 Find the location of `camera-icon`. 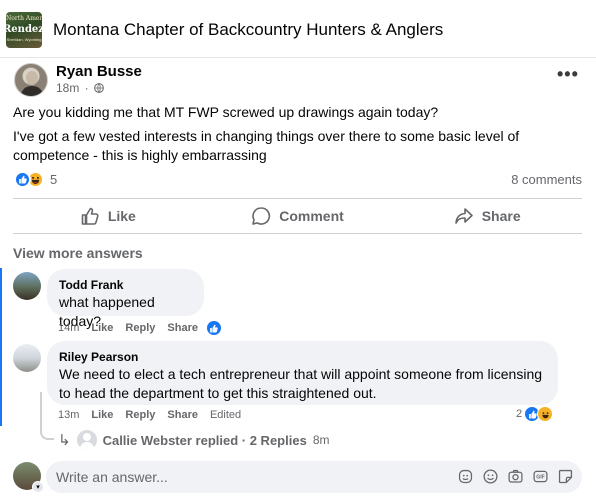

camera-icon is located at coordinates (515, 476).